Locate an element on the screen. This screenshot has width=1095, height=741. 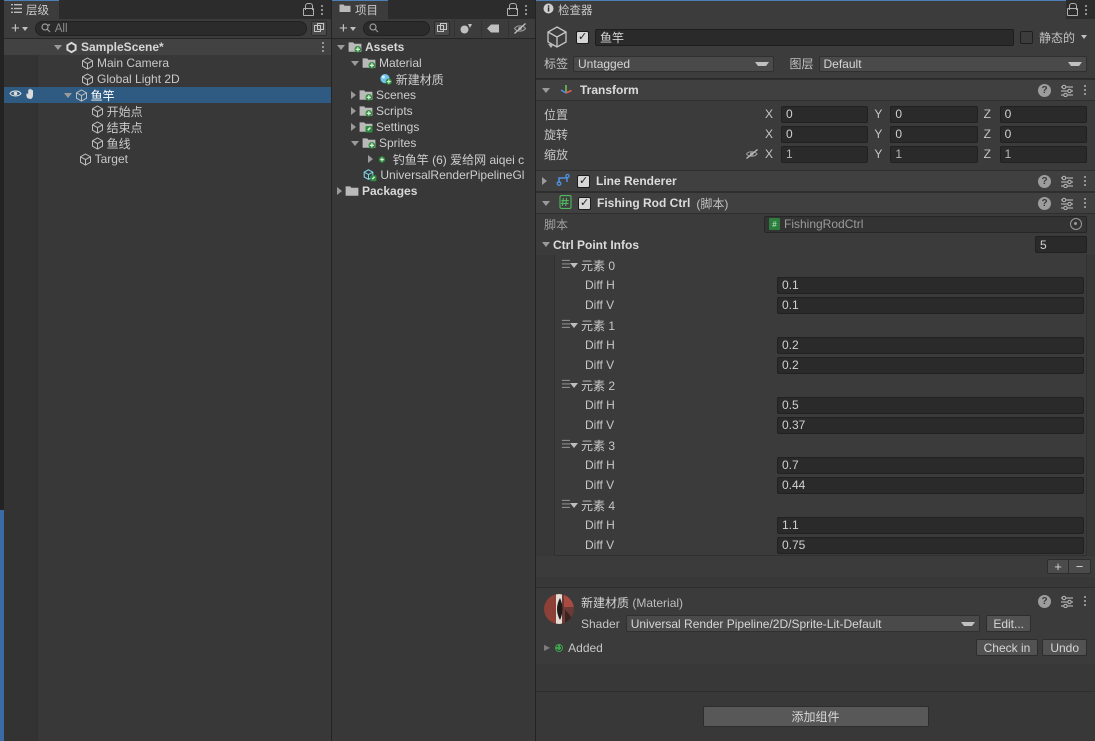
project-add-button: + is located at coordinates (347, 29).